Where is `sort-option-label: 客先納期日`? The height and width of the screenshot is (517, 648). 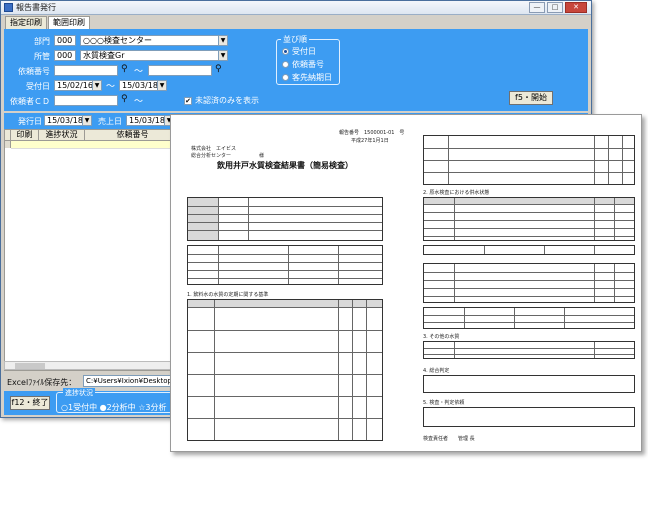
sort-option-label: 客先納期日 is located at coordinates (312, 77).